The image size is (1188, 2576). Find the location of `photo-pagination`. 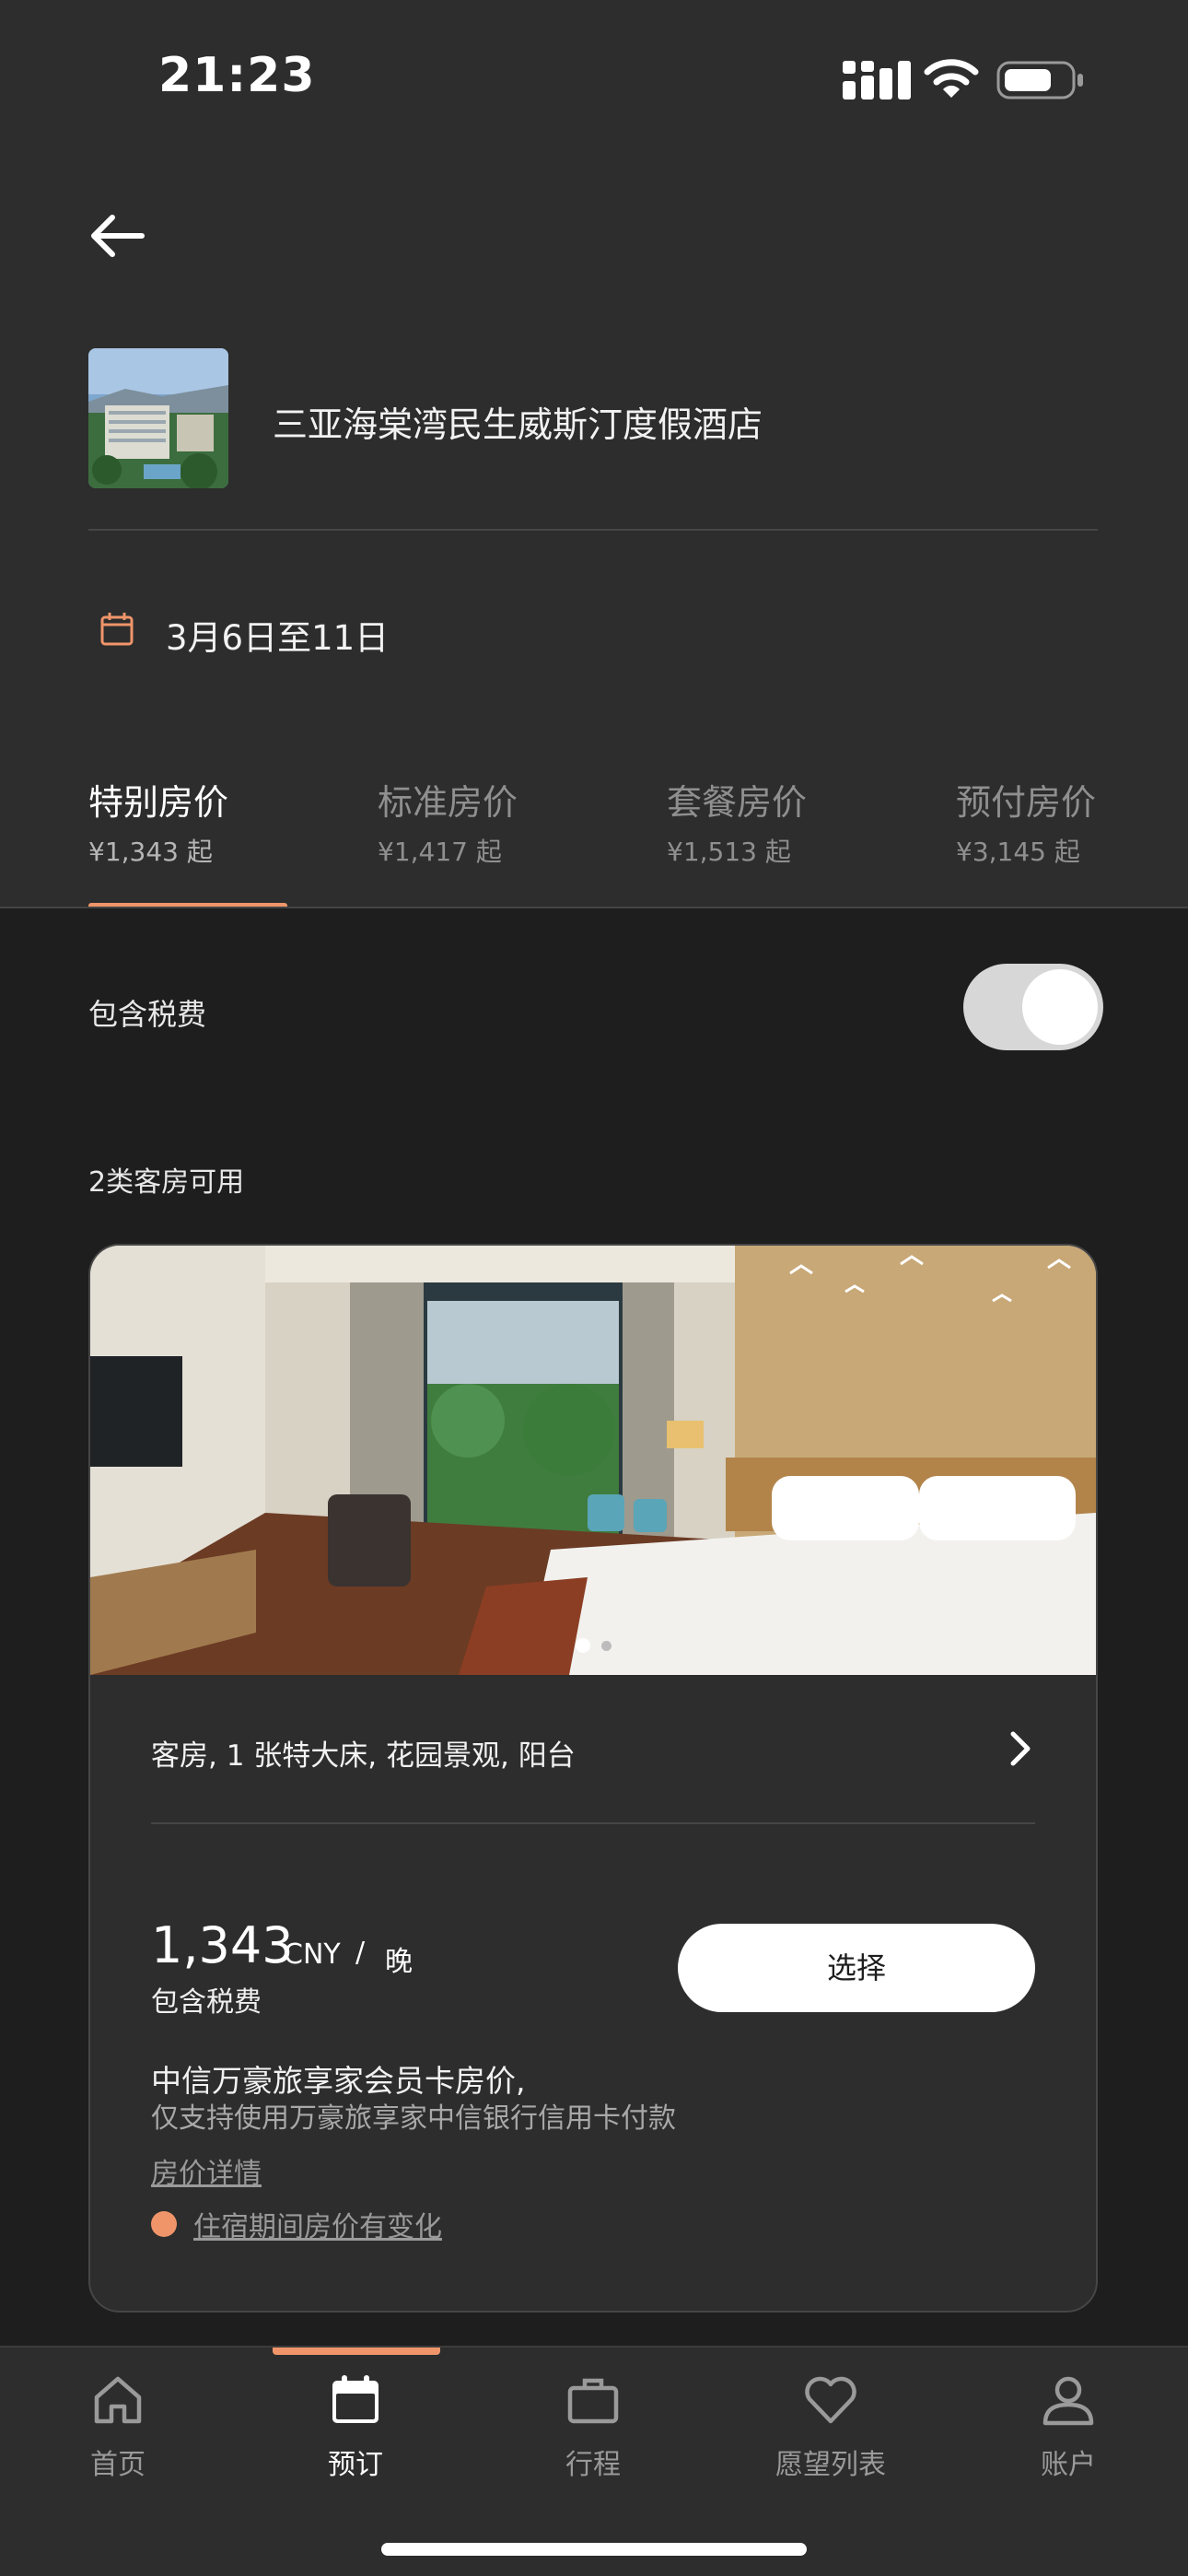

photo-pagination is located at coordinates (593, 1648).